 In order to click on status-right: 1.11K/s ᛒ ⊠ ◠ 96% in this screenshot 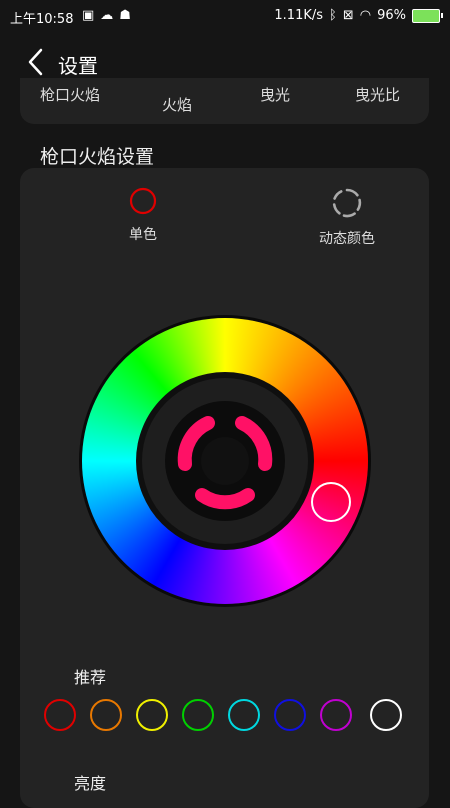, I will do `click(358, 15)`.